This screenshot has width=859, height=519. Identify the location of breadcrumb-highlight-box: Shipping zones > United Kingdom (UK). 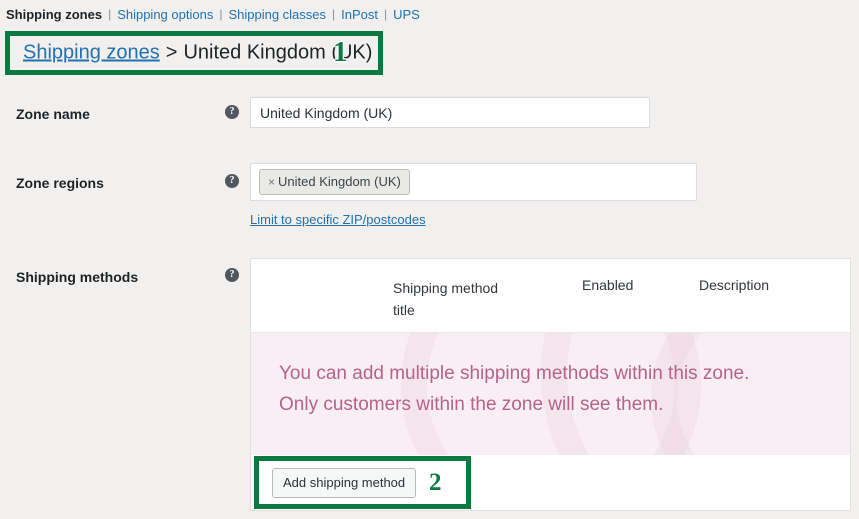
(194, 53).